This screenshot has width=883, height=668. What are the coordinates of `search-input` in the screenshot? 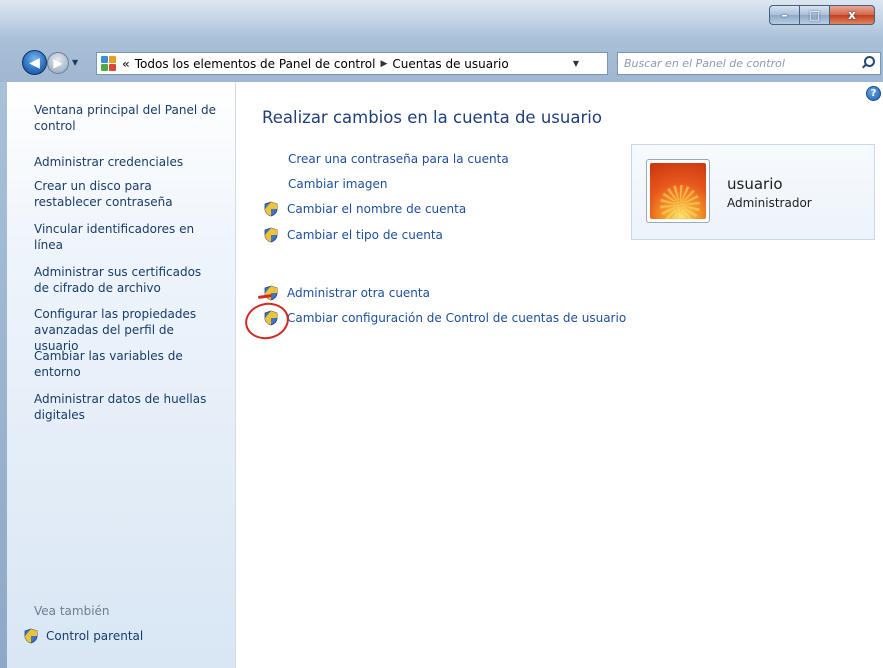 It's located at (739, 63).